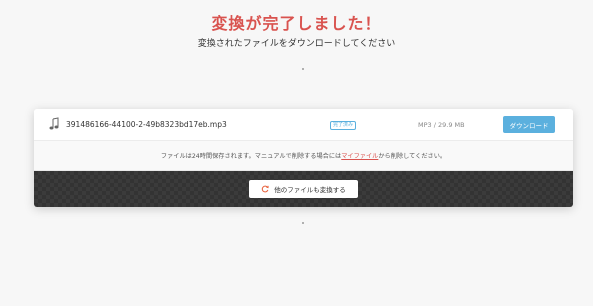 The width and height of the screenshot is (593, 306). What do you see at coordinates (54, 123) in the screenshot?
I see `music-note-icon` at bounding box center [54, 123].